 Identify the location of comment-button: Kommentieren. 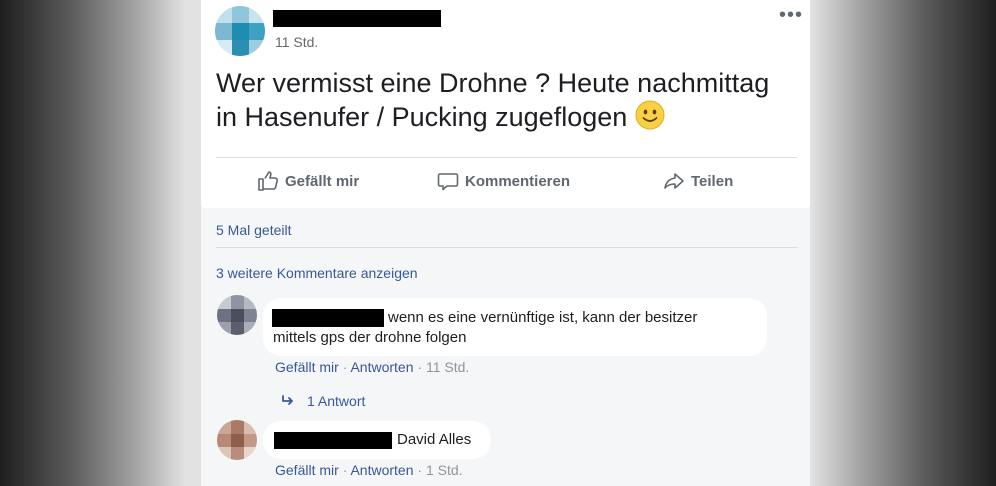
(503, 181).